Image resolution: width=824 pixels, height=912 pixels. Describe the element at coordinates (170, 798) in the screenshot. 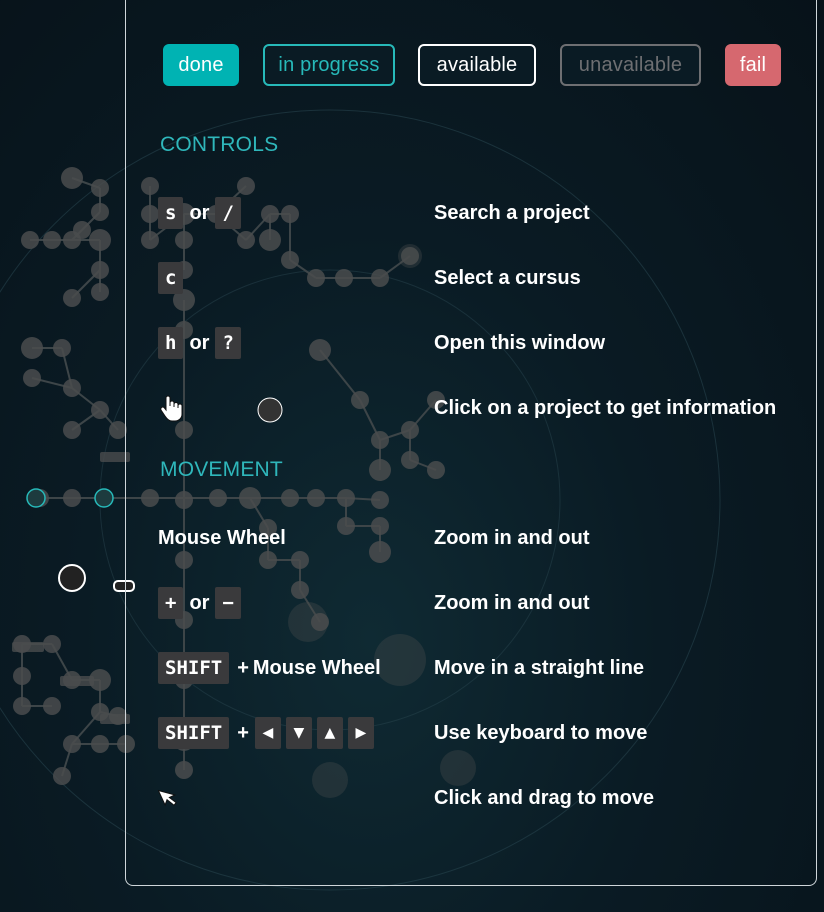

I see `arrow-cursor-icon` at that location.